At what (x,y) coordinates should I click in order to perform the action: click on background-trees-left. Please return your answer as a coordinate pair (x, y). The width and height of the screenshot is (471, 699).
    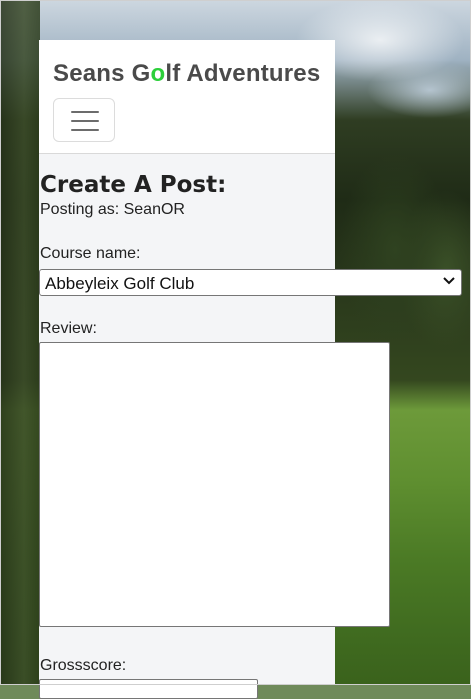
    Looking at the image, I should click on (20, 342).